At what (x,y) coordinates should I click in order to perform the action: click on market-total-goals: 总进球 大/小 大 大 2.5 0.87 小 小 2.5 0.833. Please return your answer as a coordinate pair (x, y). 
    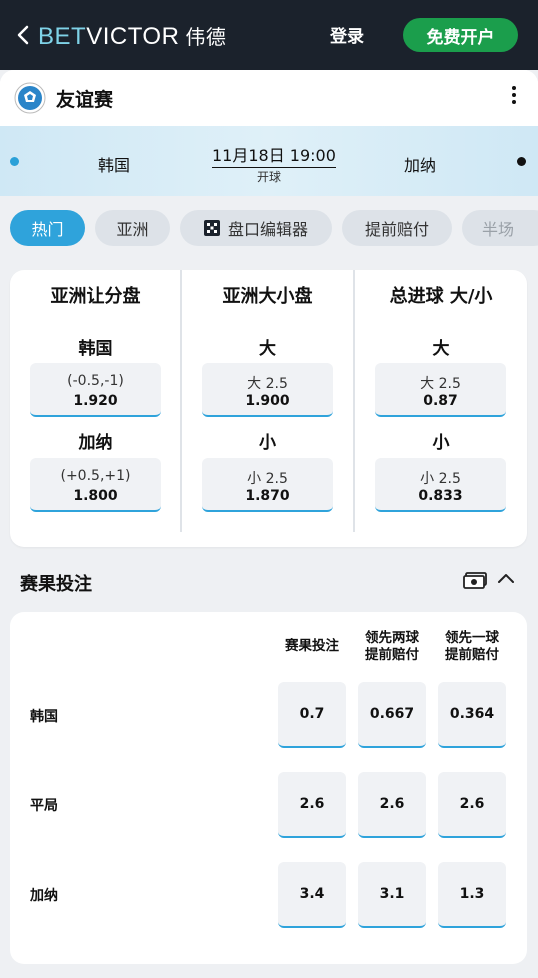
    Looking at the image, I should click on (441, 408).